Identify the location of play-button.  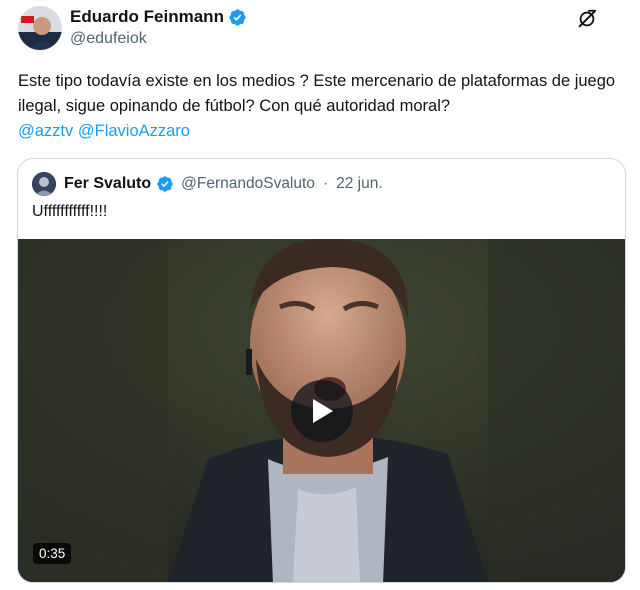
(322, 411).